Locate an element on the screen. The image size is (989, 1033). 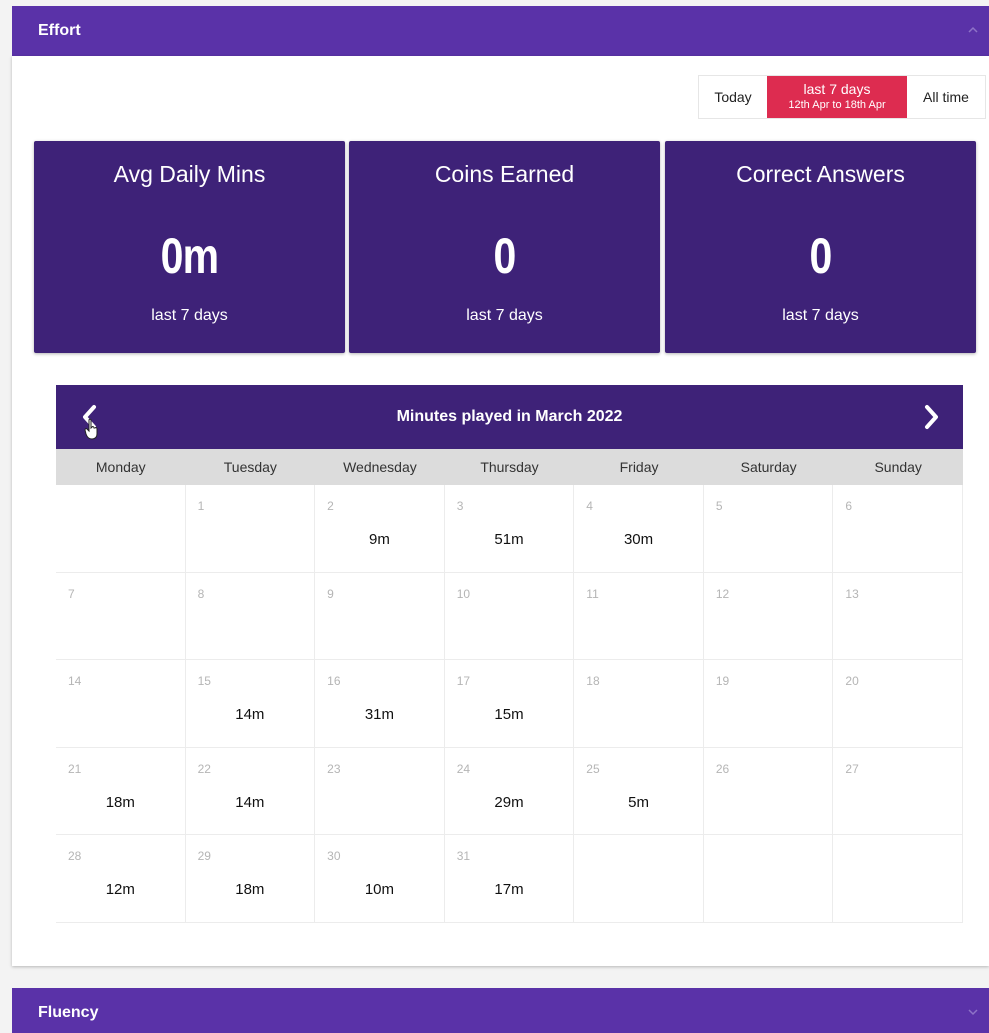
day-number: 15 is located at coordinates (204, 681).